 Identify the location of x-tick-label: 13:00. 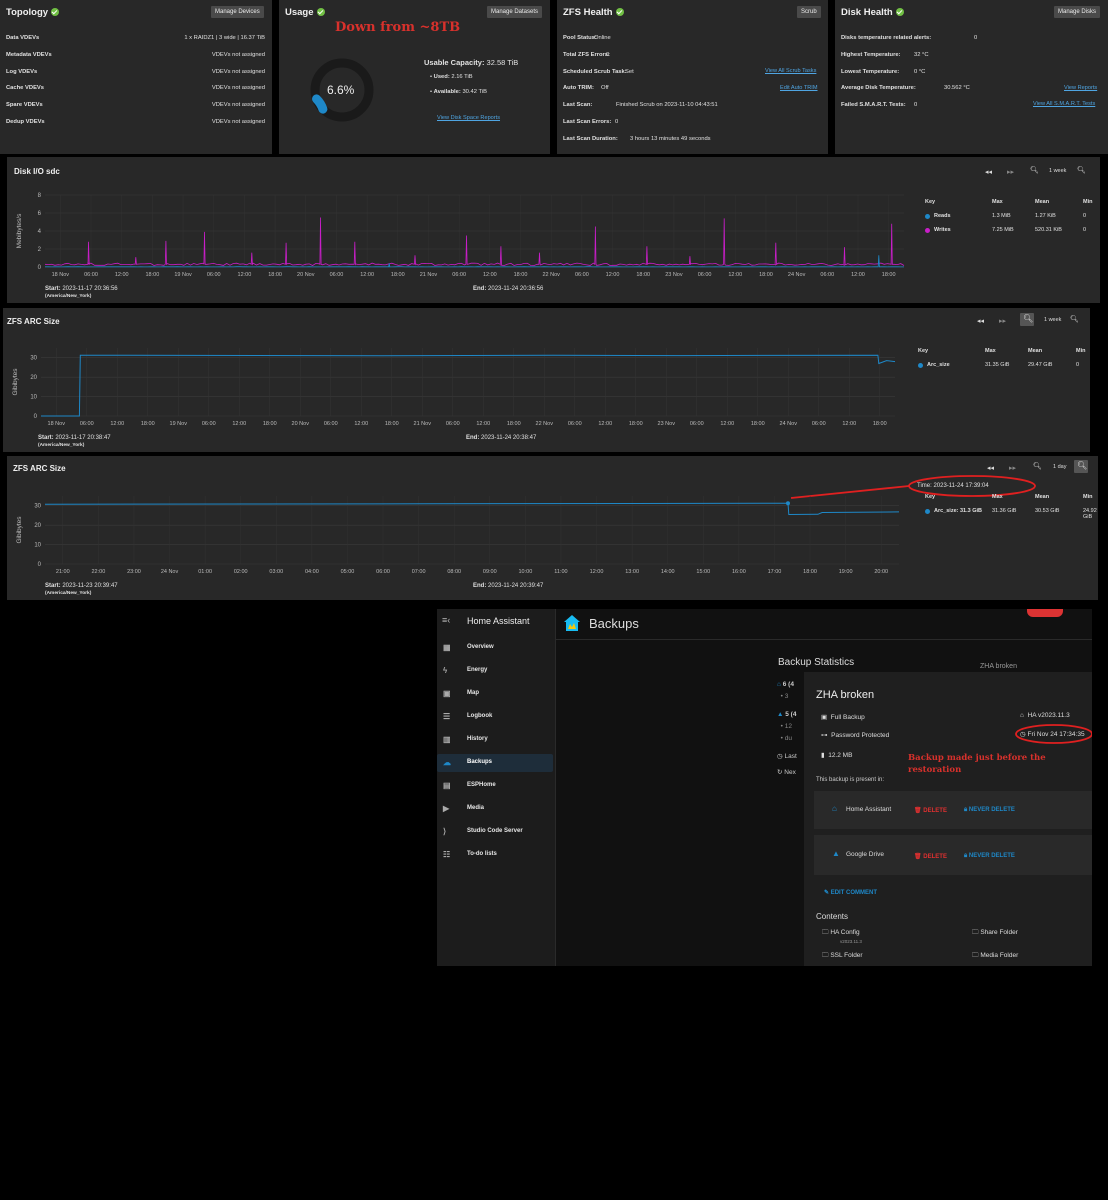
(632, 572).